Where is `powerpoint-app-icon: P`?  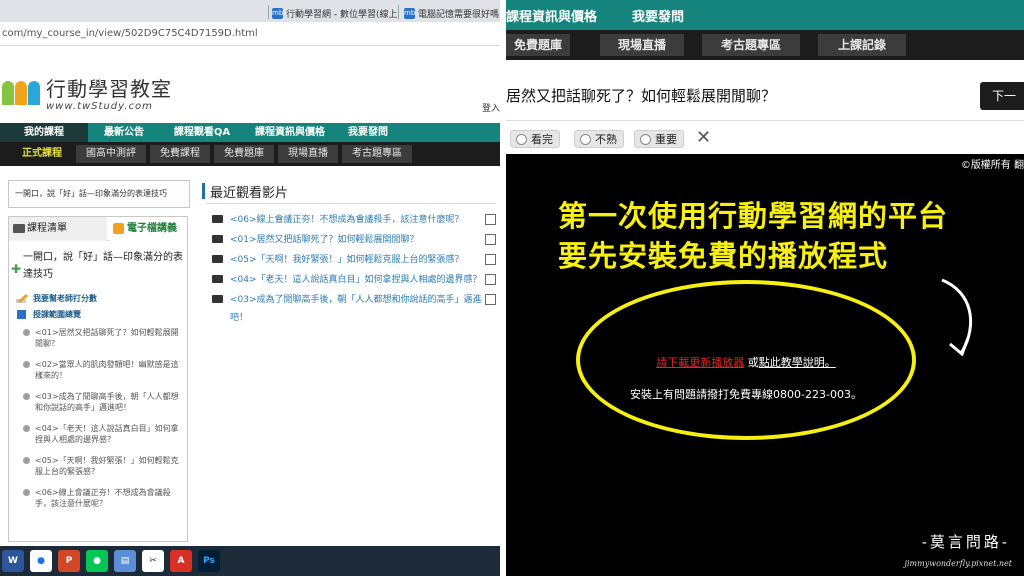 powerpoint-app-icon: P is located at coordinates (69, 561).